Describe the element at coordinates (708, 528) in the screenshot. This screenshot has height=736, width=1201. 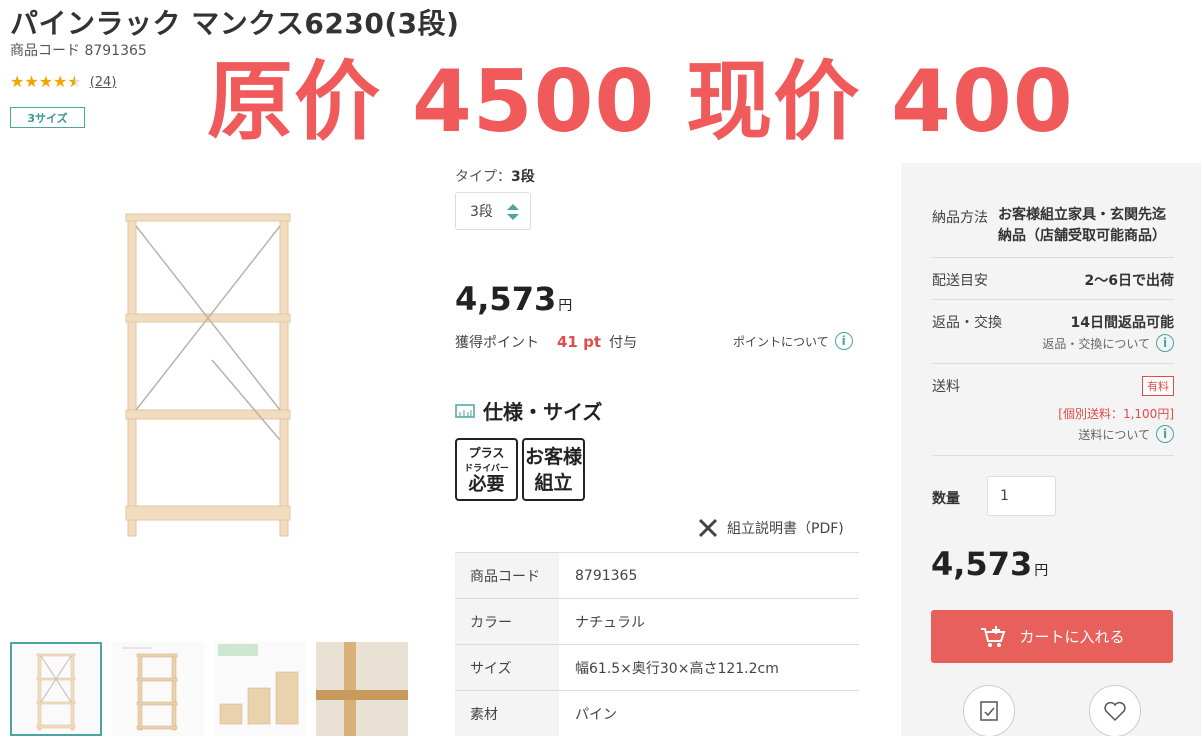
I see `tools-icon` at that location.